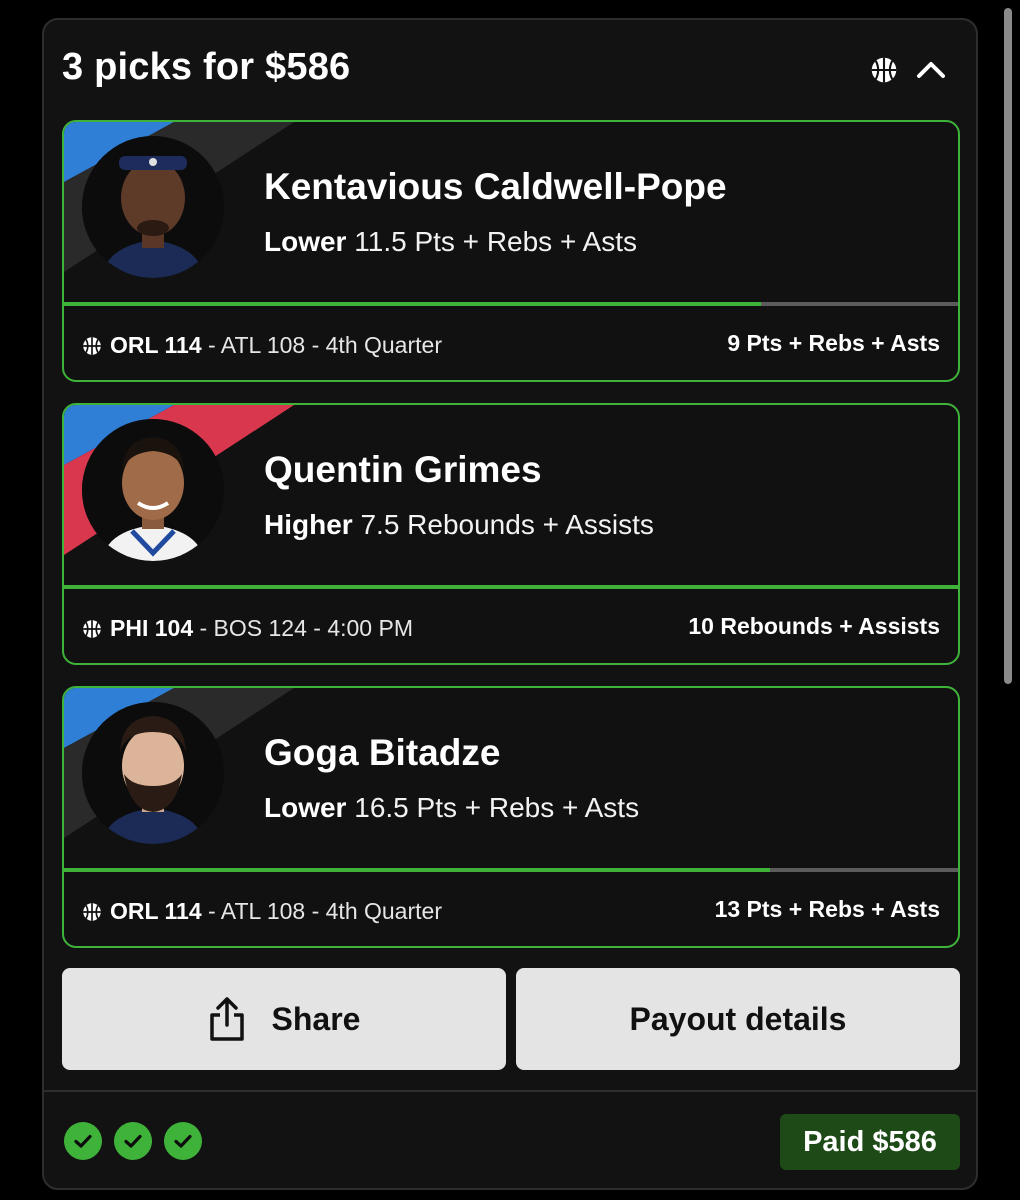 The height and width of the screenshot is (1200, 1020). Describe the element at coordinates (303, 628) in the screenshot. I see `game-status: - BOS 124 - 4:00 PM` at that location.